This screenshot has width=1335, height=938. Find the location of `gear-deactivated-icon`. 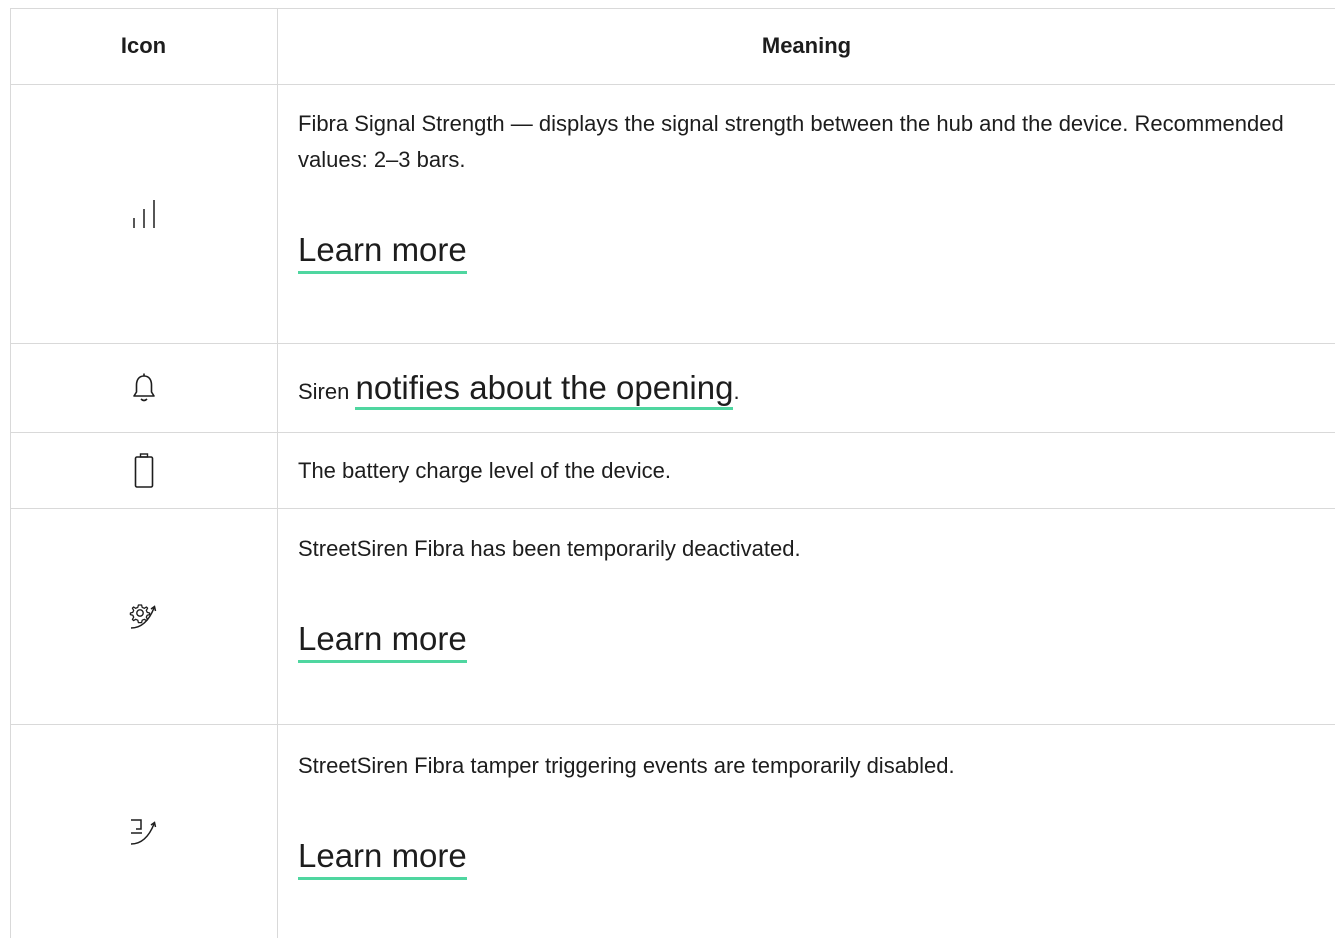

gear-deactivated-icon is located at coordinates (144, 617).